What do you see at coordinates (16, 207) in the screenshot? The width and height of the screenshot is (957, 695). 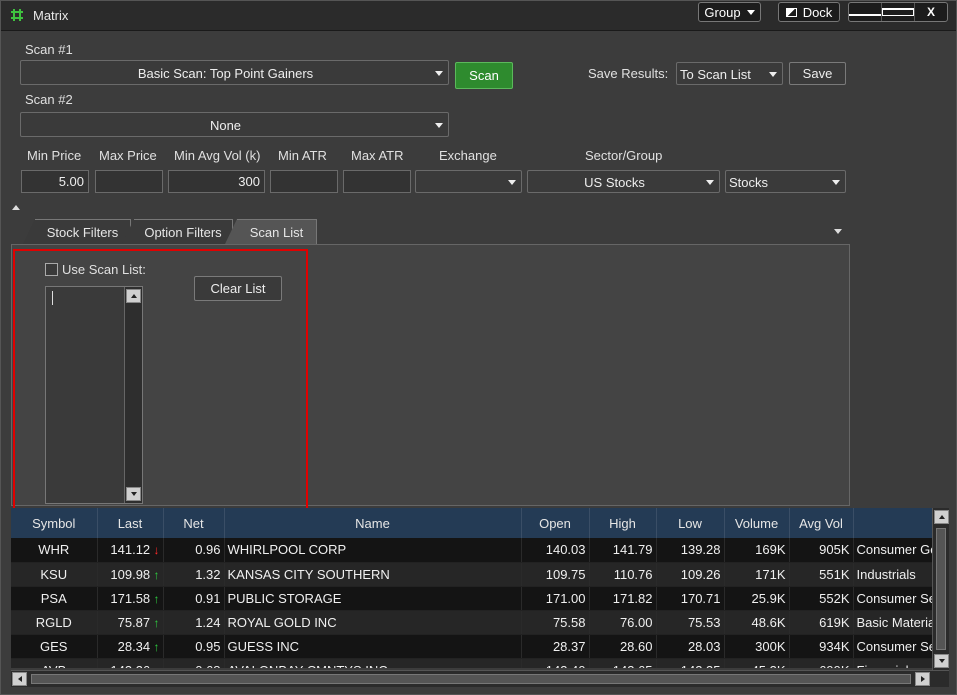 I see `collapse-toggle-icon` at bounding box center [16, 207].